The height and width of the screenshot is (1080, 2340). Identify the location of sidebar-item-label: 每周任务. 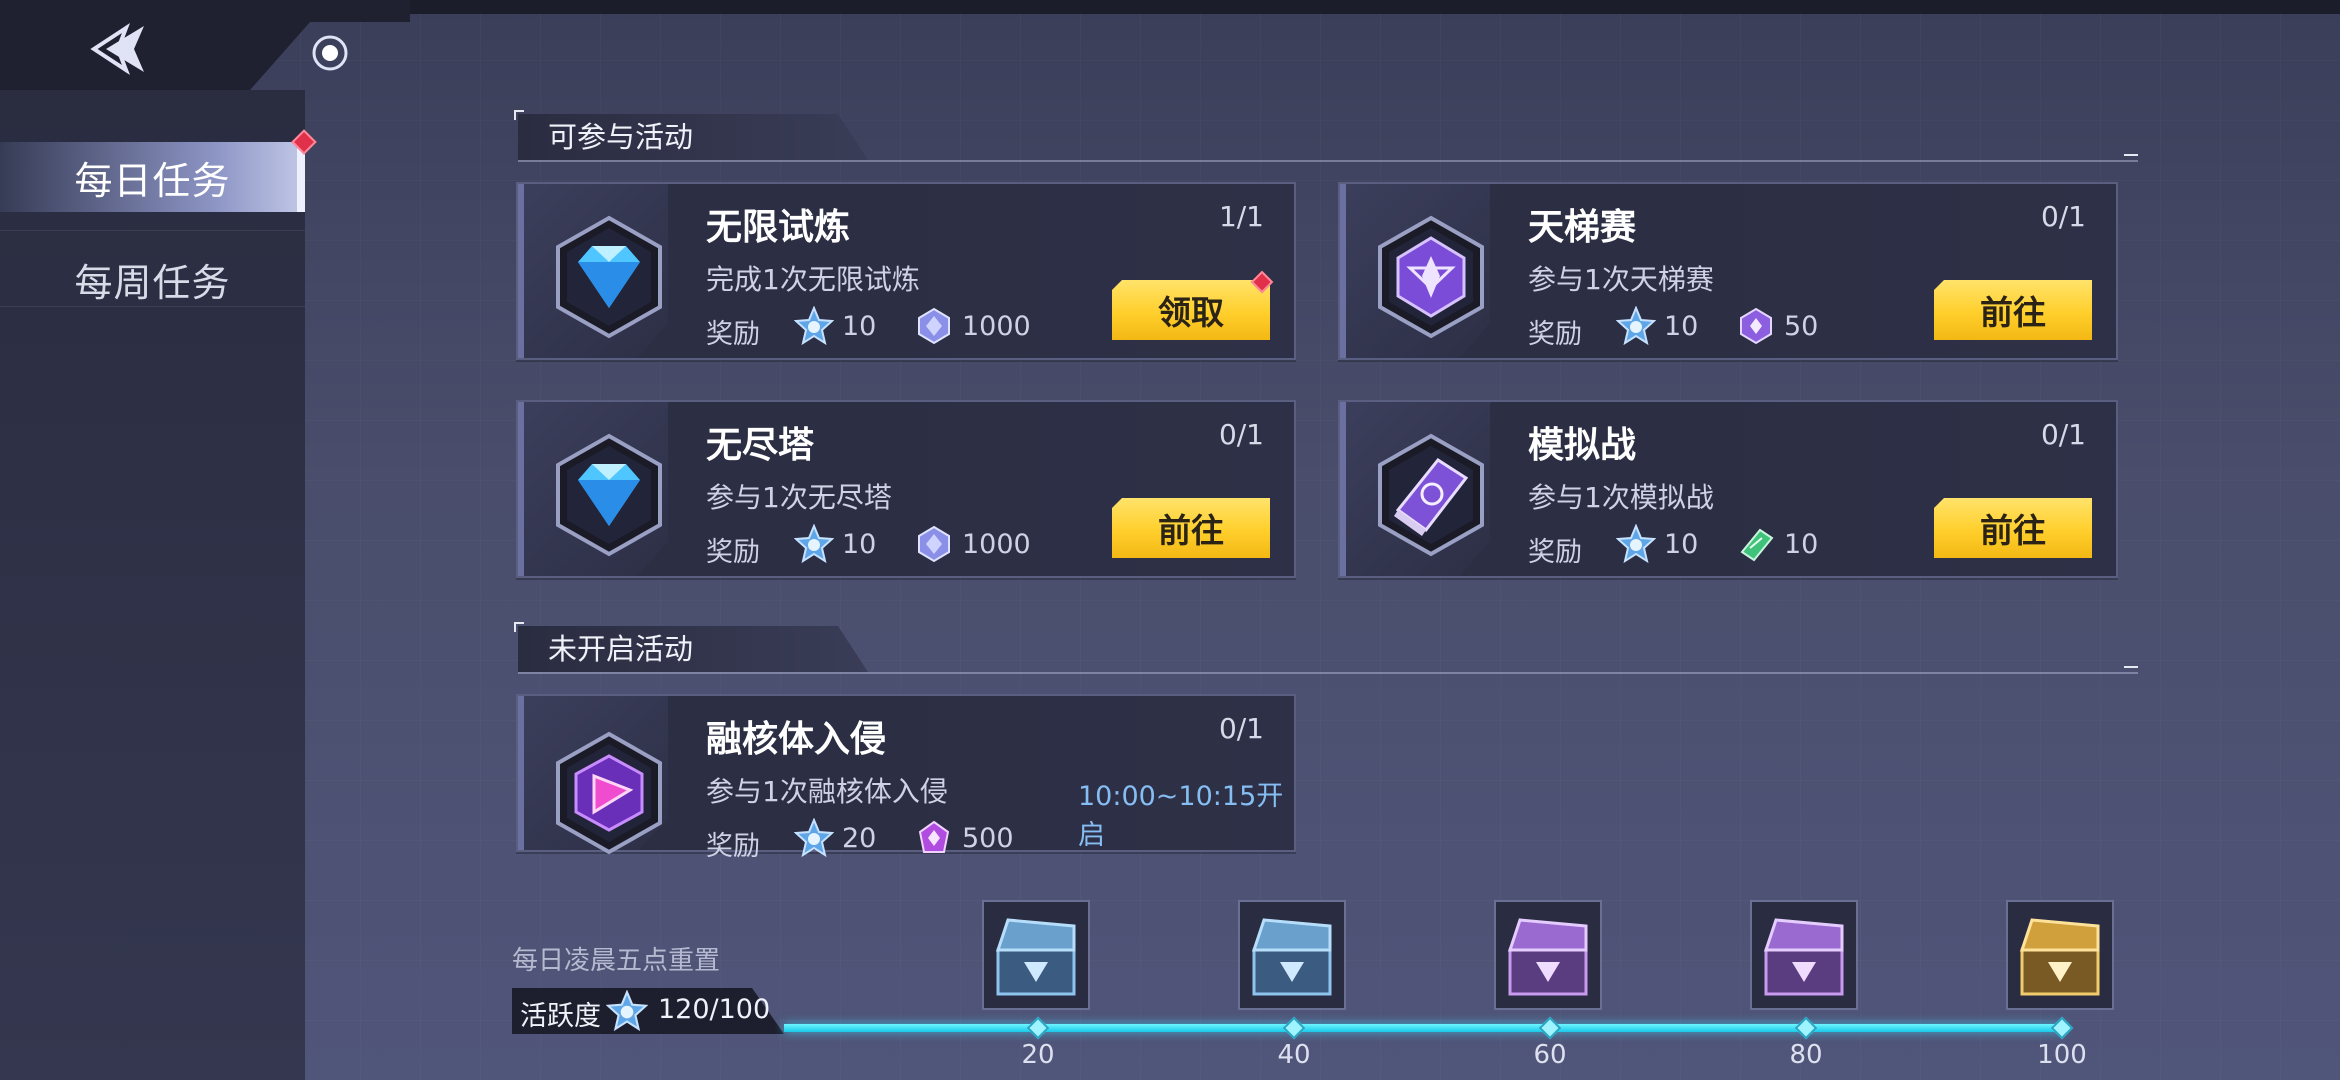
(152, 282).